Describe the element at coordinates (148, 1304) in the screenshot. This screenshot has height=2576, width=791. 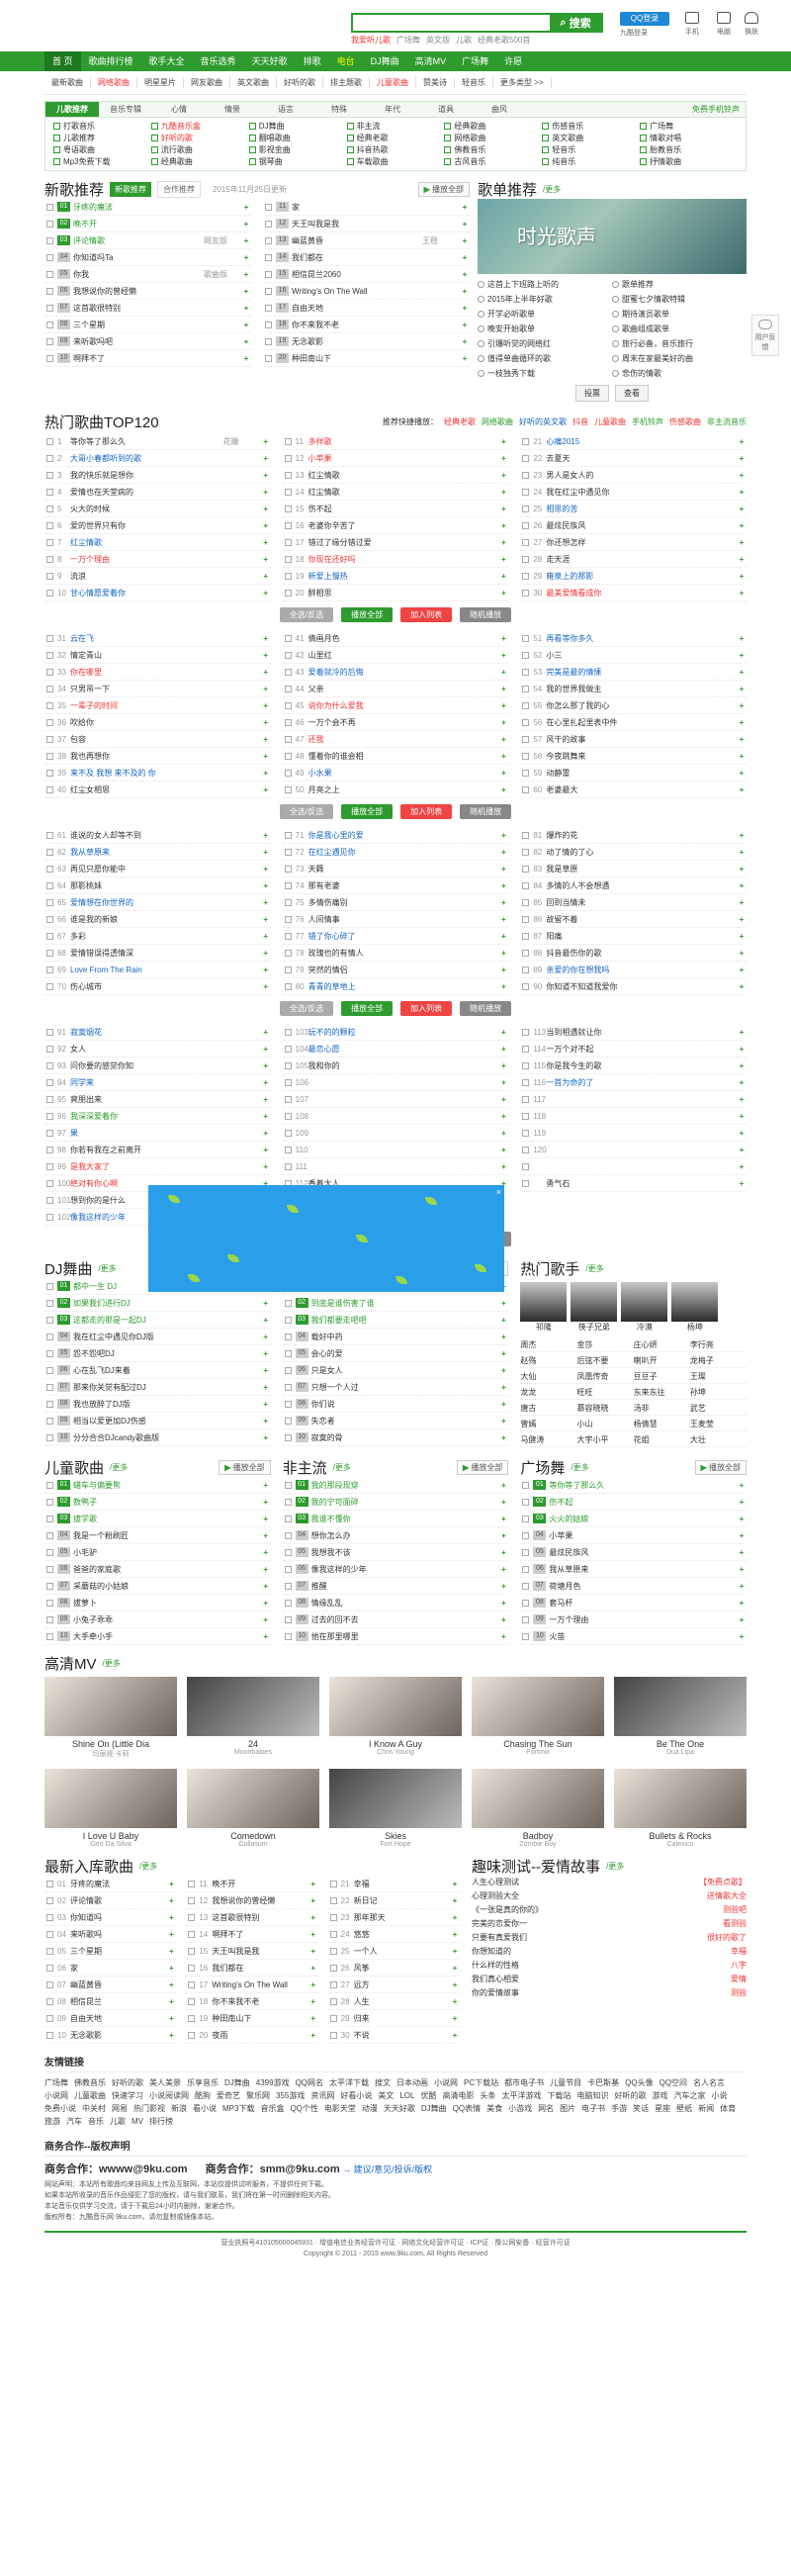
I see `song-title: 如果我们进行DJ` at that location.